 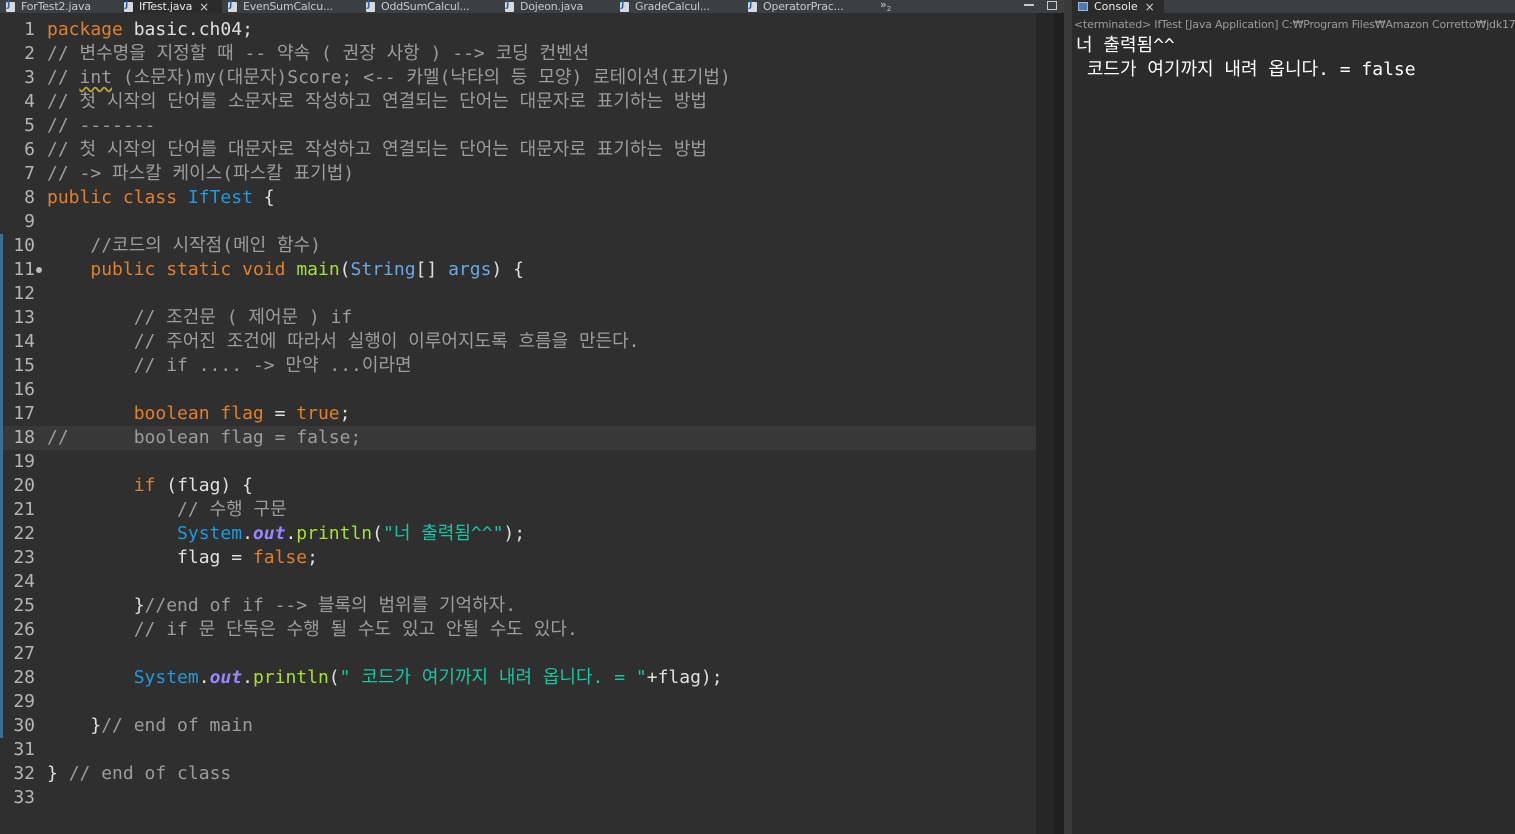 What do you see at coordinates (518, 126) in the screenshot?
I see `code-line: 5 // -------` at bounding box center [518, 126].